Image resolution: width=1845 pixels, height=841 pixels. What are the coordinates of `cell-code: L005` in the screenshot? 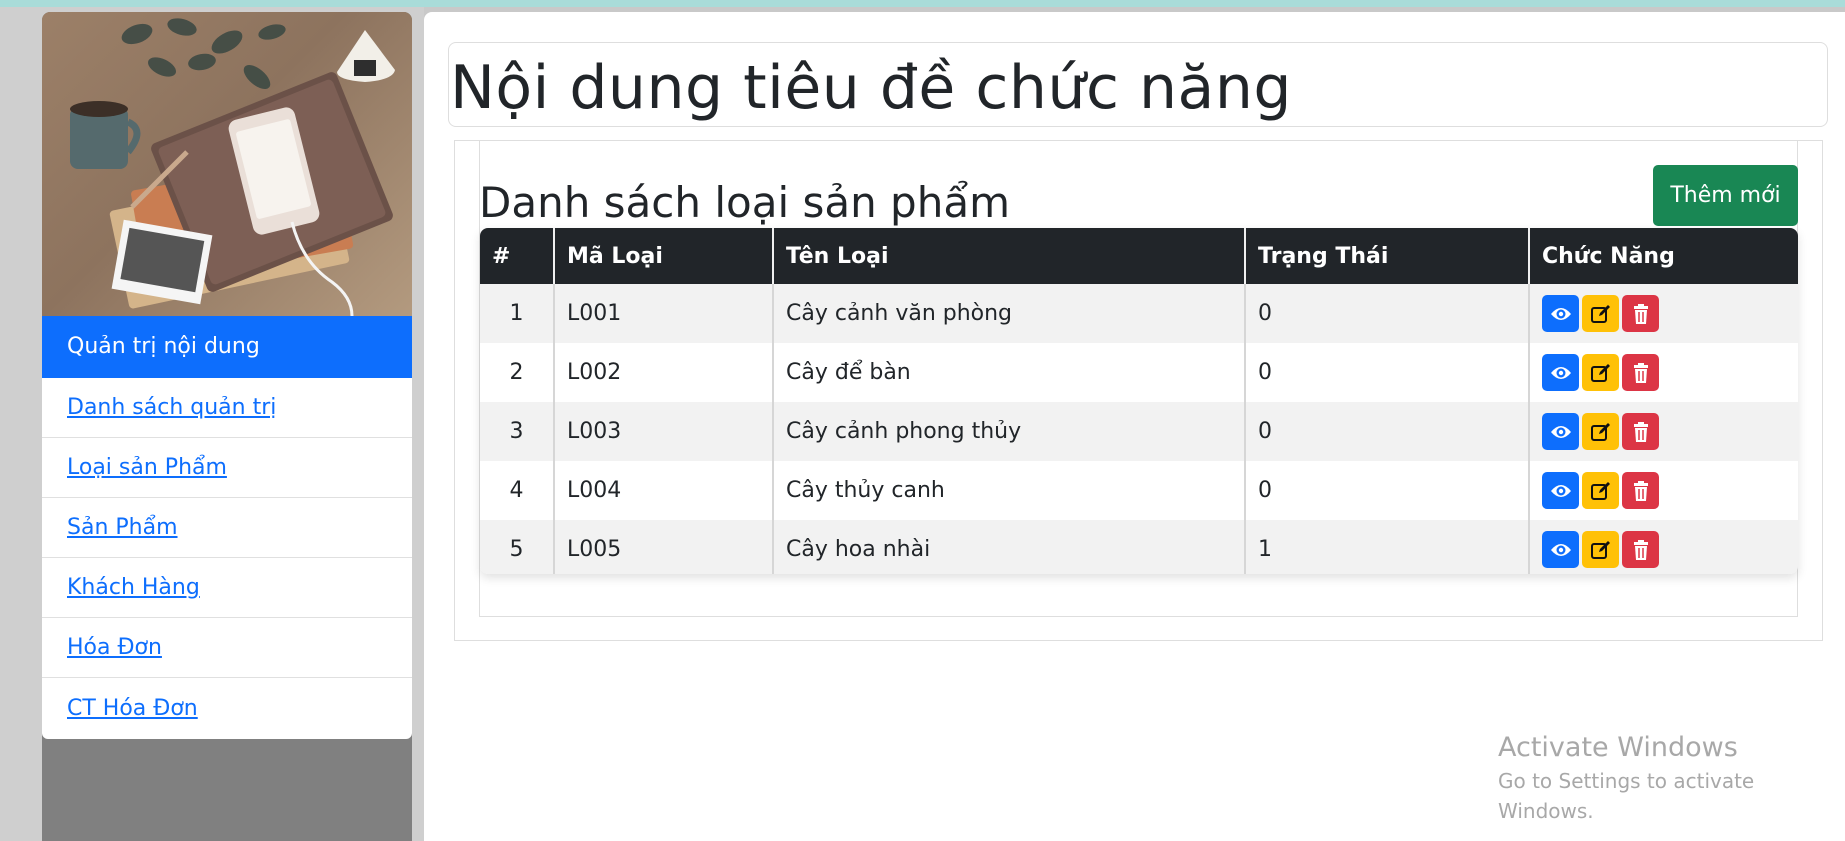 It's located at (664, 547).